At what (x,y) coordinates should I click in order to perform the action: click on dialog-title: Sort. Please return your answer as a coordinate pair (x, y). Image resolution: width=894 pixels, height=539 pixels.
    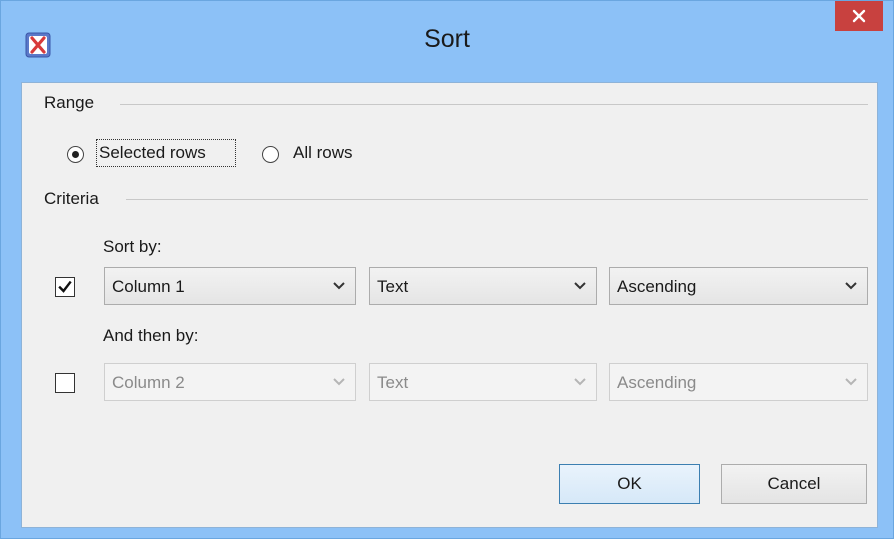
    Looking at the image, I should click on (447, 39).